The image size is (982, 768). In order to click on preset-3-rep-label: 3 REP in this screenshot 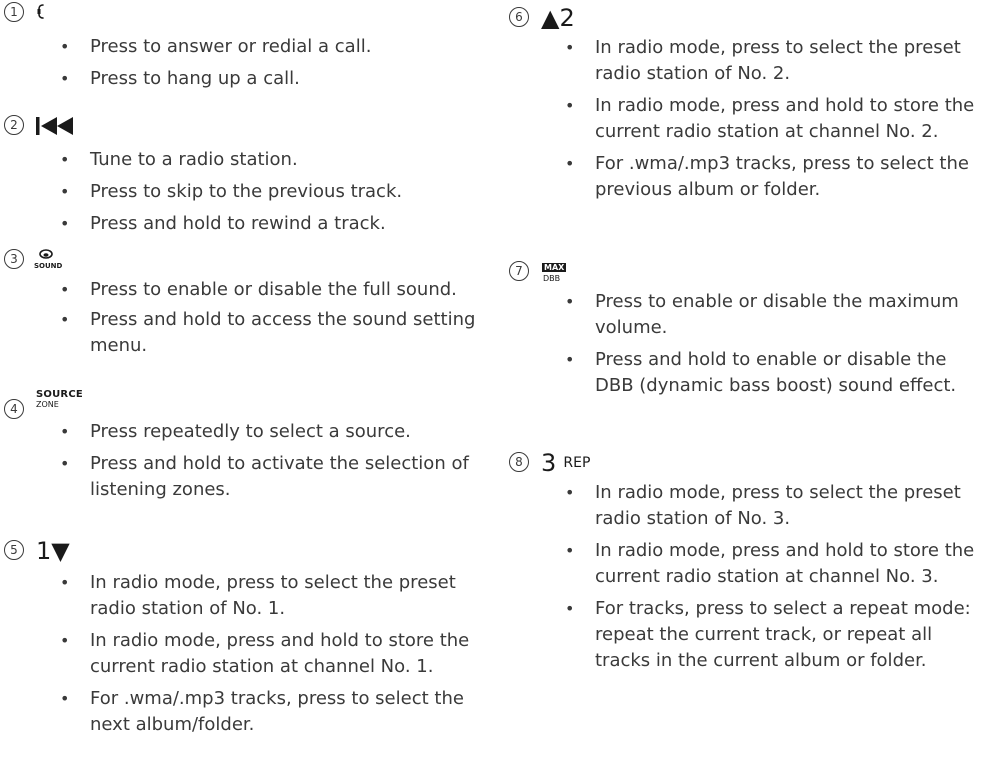, I will do `click(565, 463)`.